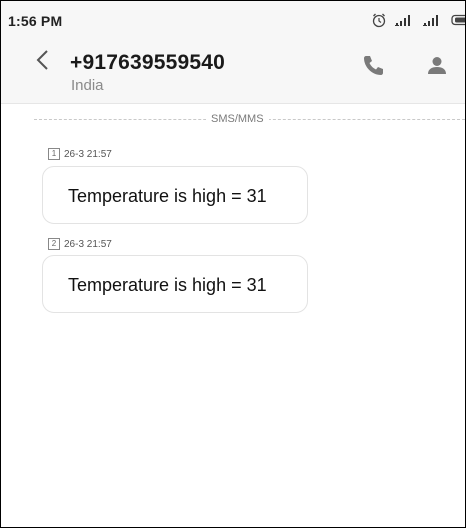  What do you see at coordinates (458, 20) in the screenshot?
I see `battery-icon` at bounding box center [458, 20].